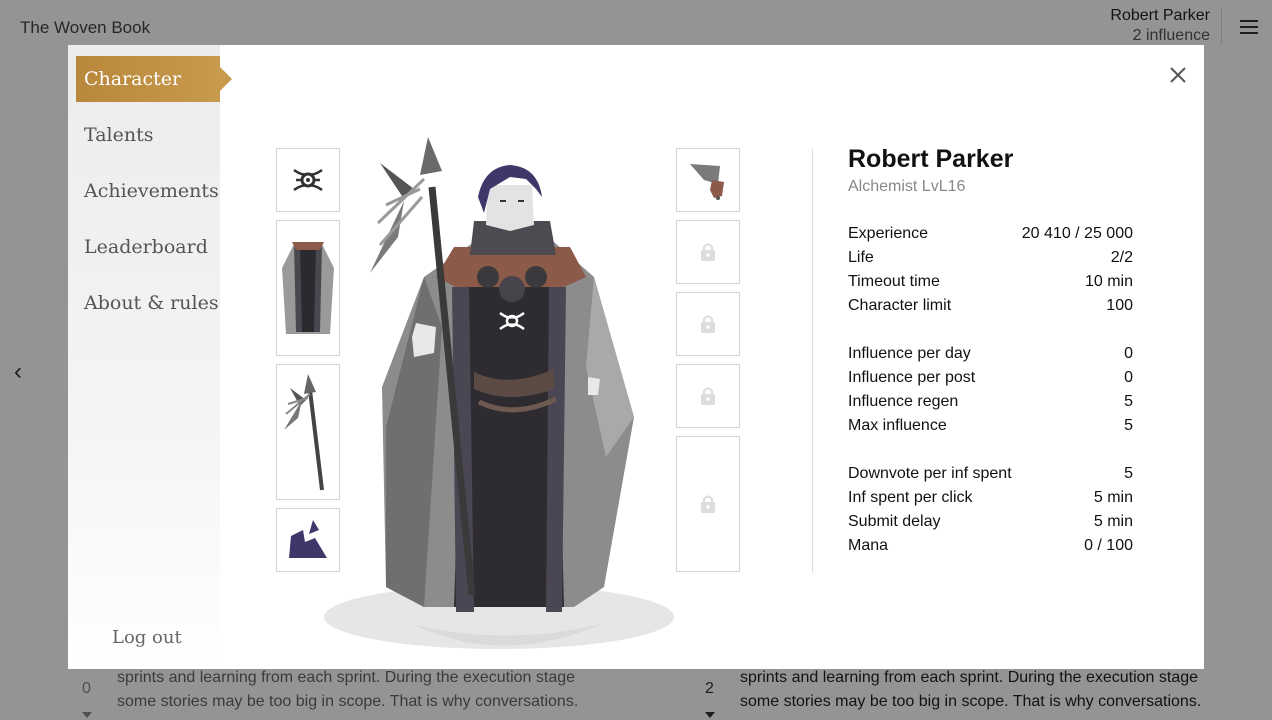  What do you see at coordinates (990, 258) in the screenshot?
I see `stat-row-life: Life 2/2` at bounding box center [990, 258].